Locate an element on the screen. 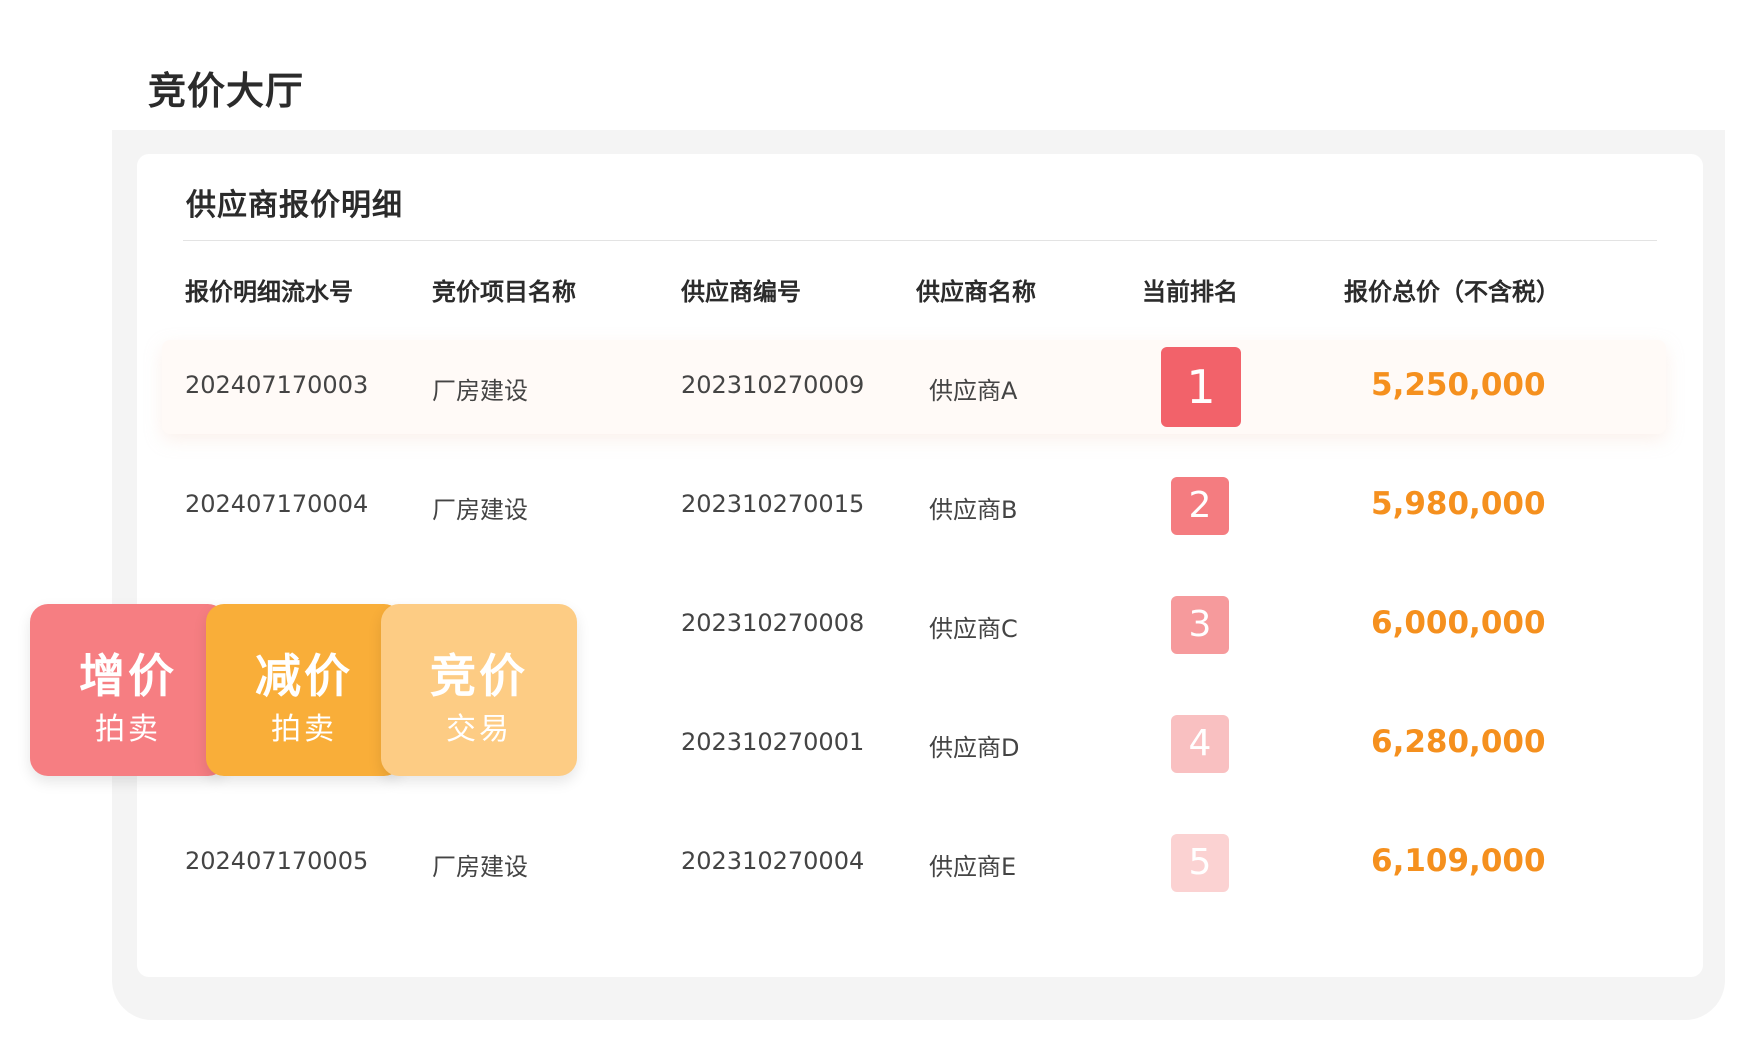 Image resolution: width=1759 pixels, height=1056 pixels. tile-main-label: 竞价 is located at coordinates (479, 676).